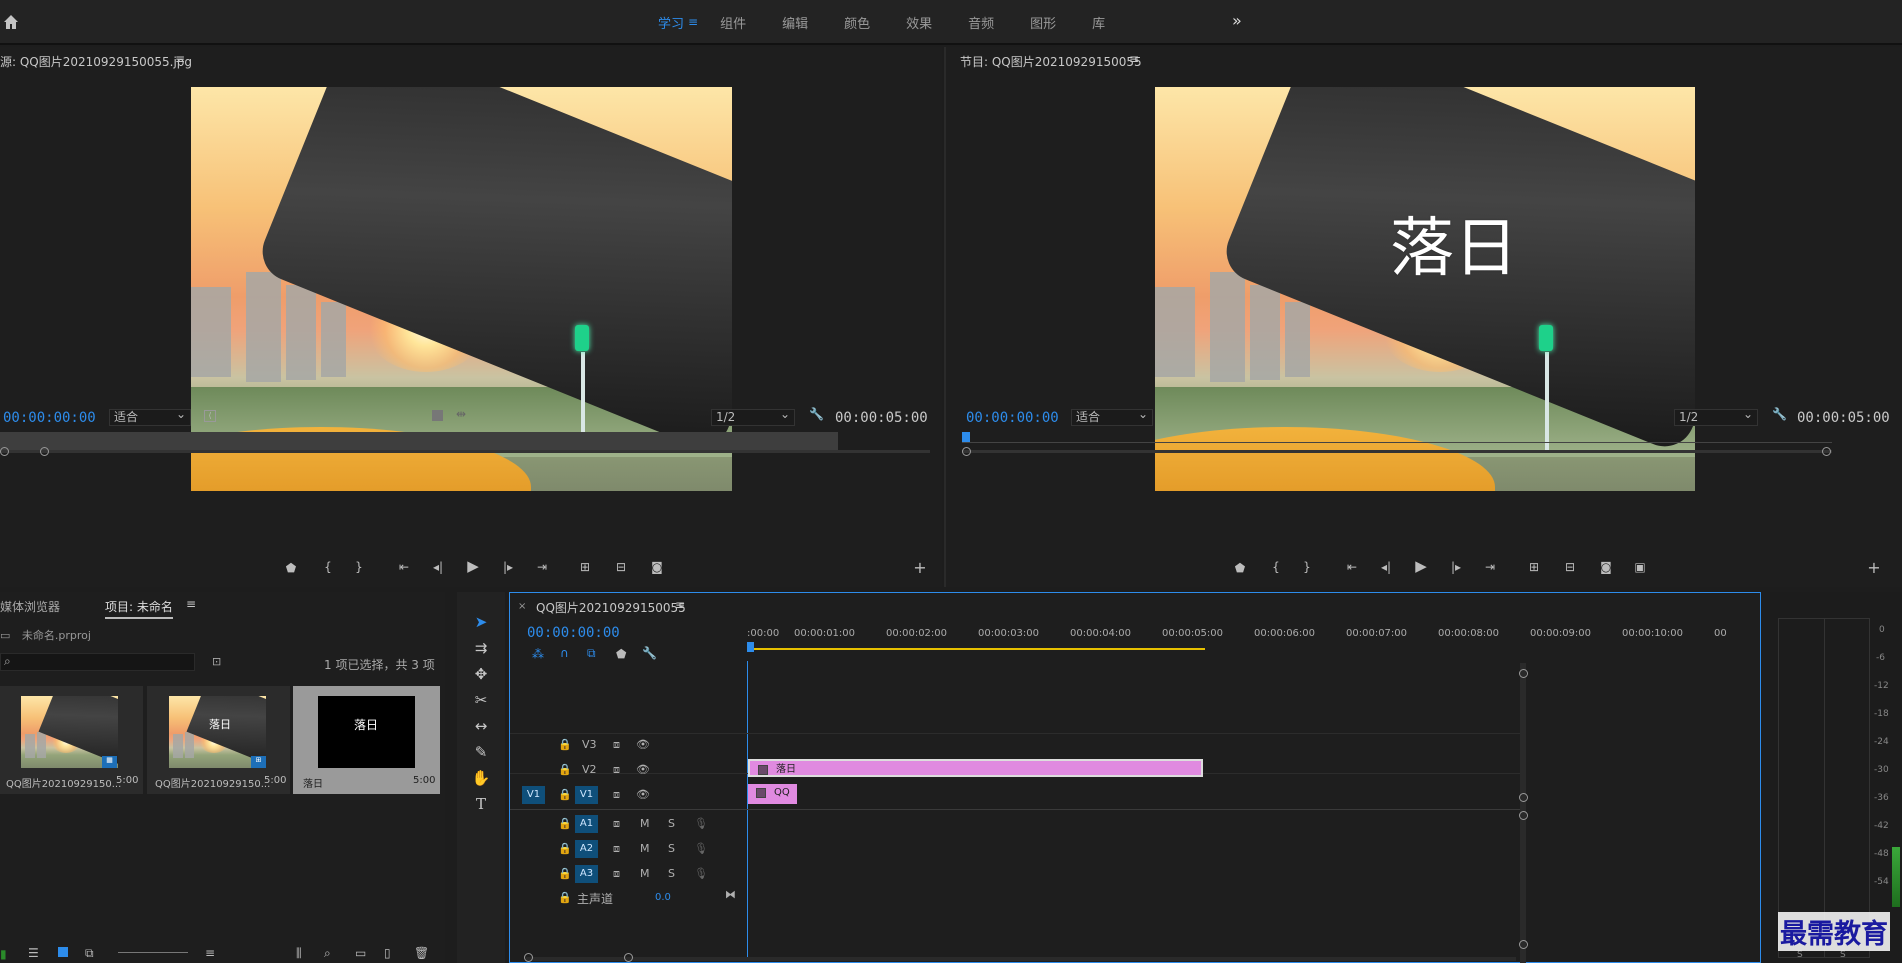 Image resolution: width=1902 pixels, height=963 pixels. I want to click on track-target-v1: V1, so click(586, 795).